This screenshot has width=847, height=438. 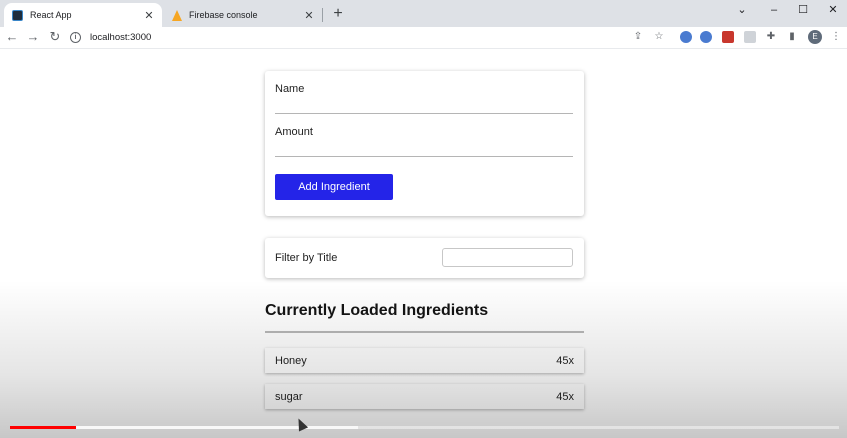 What do you see at coordinates (17, 15) in the screenshot?
I see `react-favicon-icon` at bounding box center [17, 15].